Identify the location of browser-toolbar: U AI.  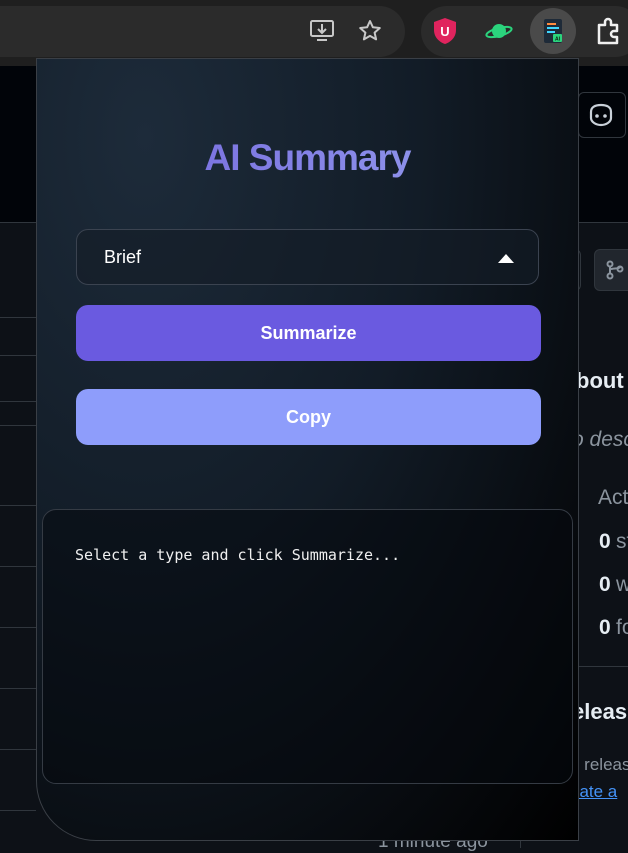
(314, 33).